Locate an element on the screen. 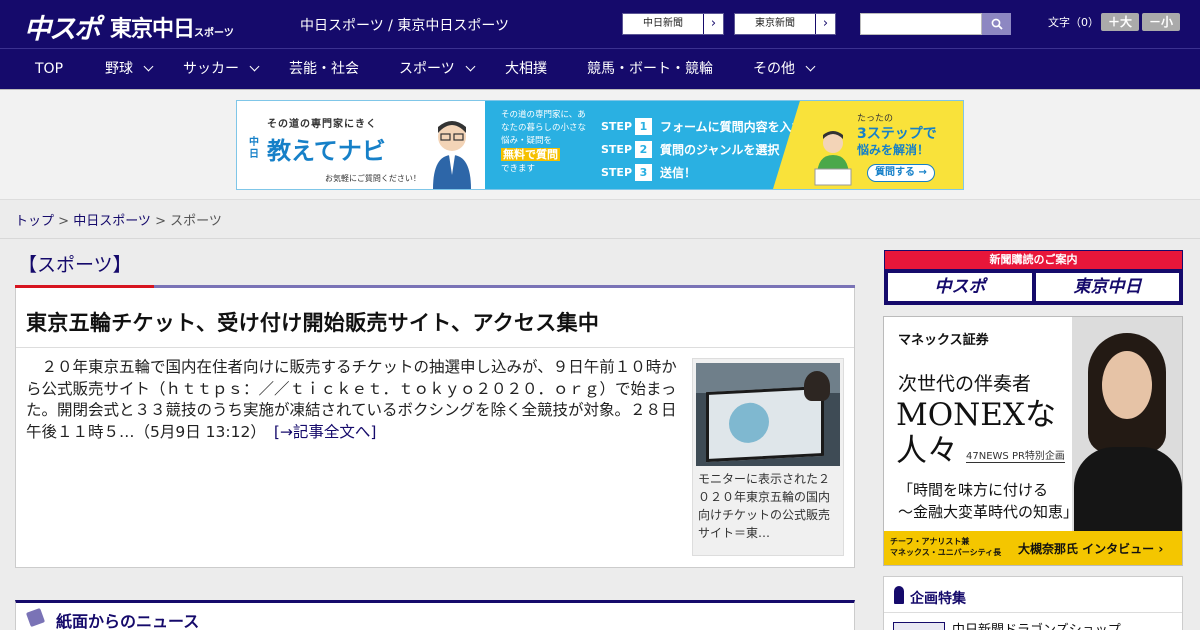 Image resolution: width=1200 pixels, height=630 pixels. portrait-face is located at coordinates (1127, 385).